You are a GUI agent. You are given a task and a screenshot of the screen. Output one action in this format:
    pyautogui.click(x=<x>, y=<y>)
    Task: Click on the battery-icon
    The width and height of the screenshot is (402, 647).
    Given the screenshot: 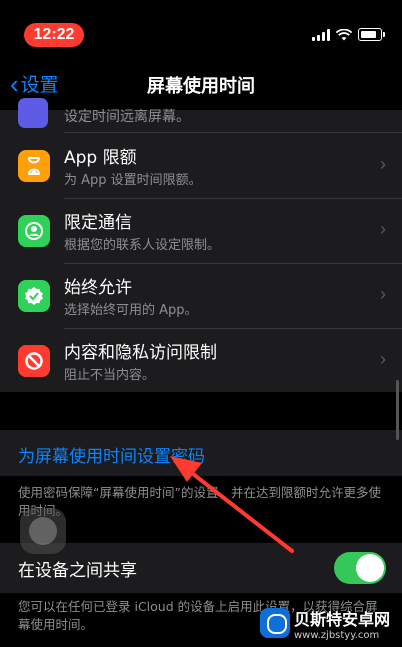 What is the action you would take?
    pyautogui.click(x=371, y=34)
    